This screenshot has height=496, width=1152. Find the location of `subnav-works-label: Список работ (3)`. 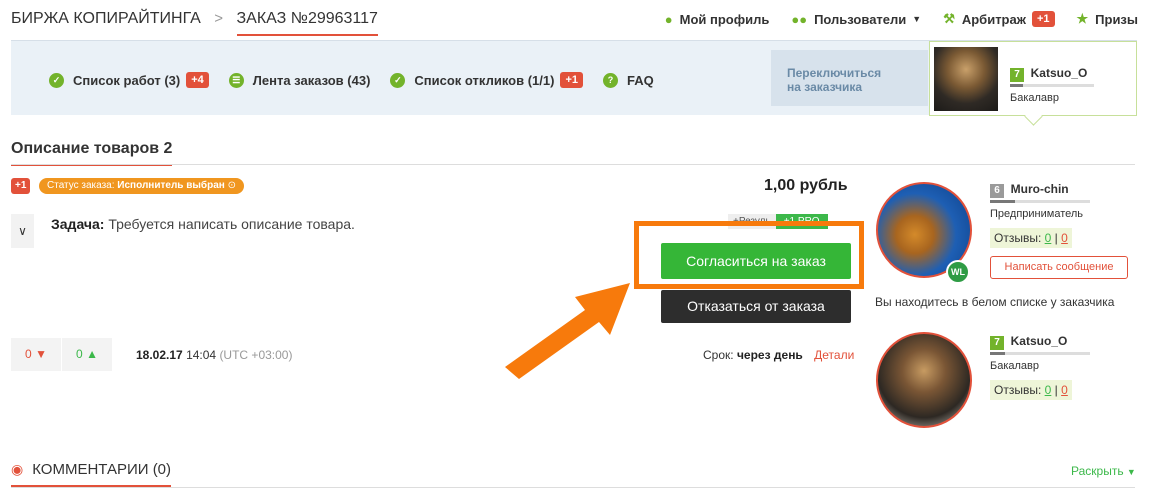

subnav-works-label: Список работ (3) is located at coordinates (127, 80).